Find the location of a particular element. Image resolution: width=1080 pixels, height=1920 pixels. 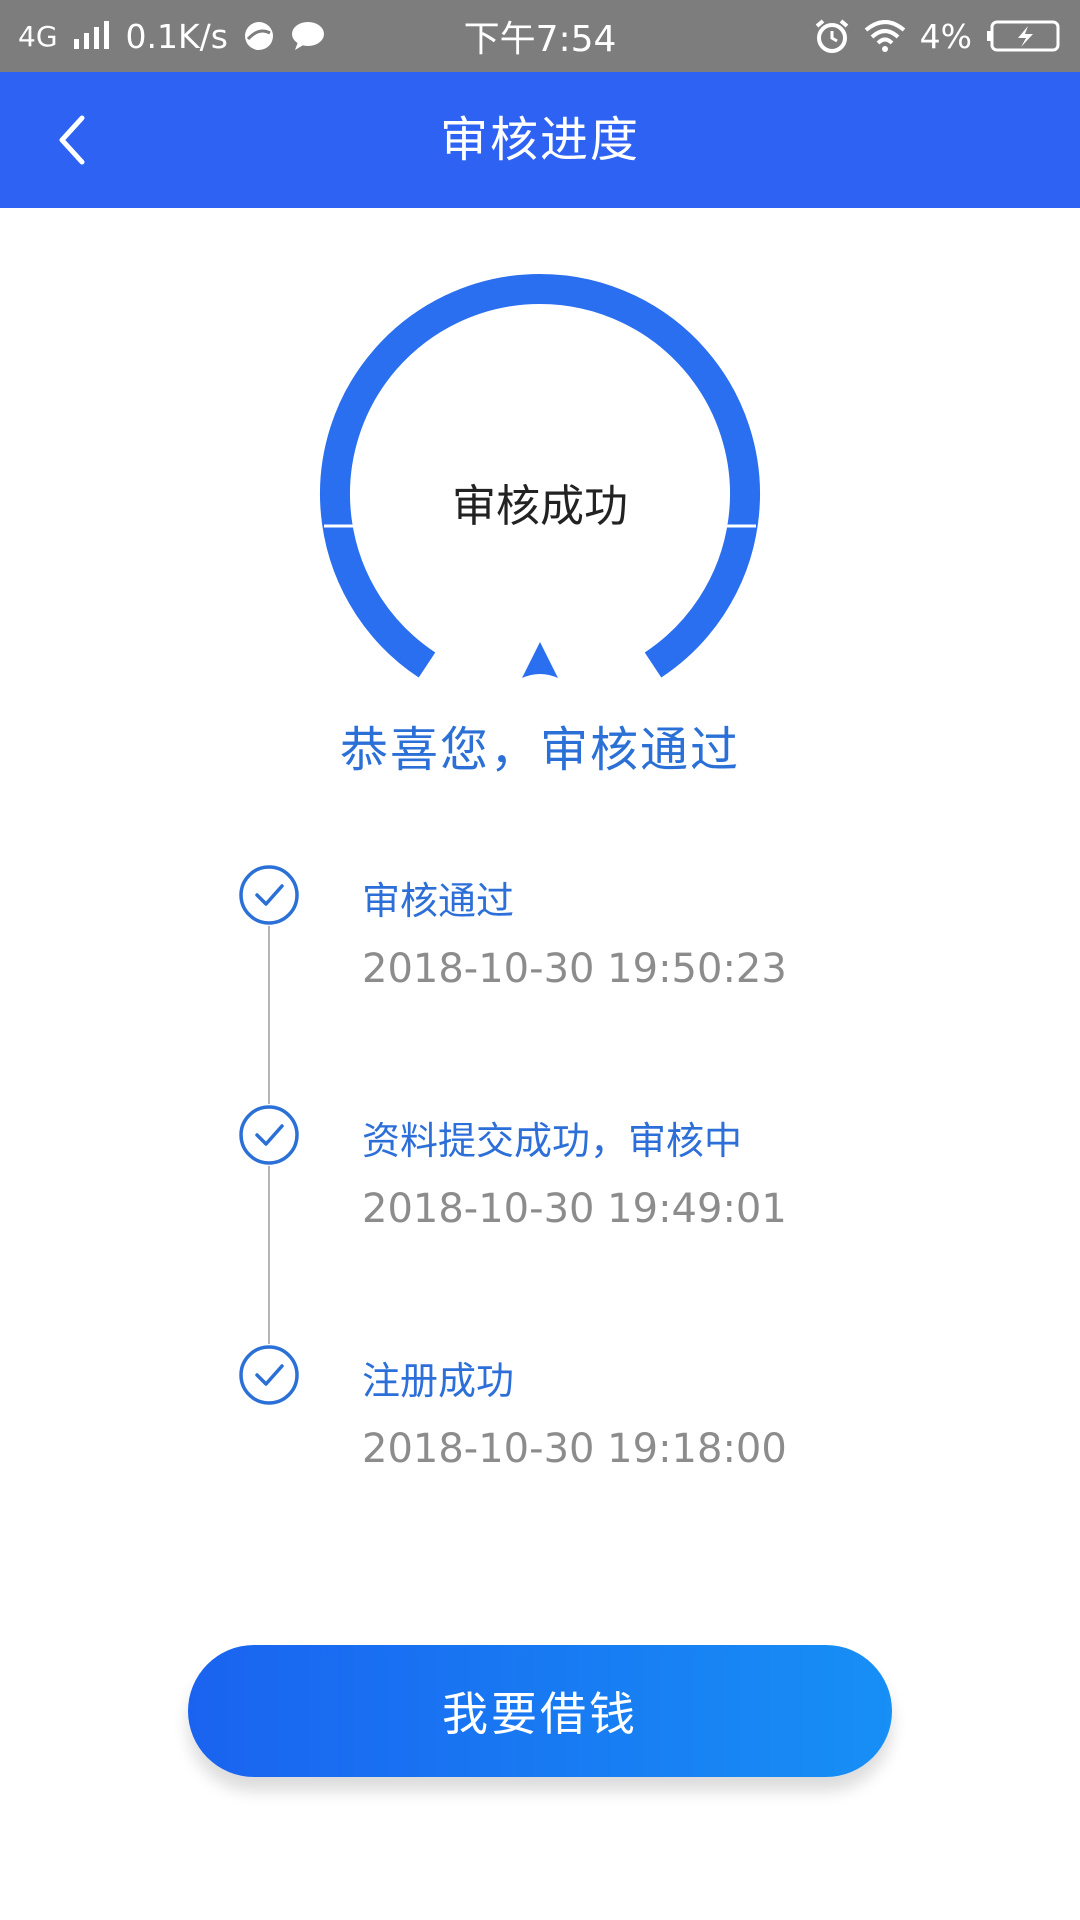

signal-icon is located at coordinates (91, 35).